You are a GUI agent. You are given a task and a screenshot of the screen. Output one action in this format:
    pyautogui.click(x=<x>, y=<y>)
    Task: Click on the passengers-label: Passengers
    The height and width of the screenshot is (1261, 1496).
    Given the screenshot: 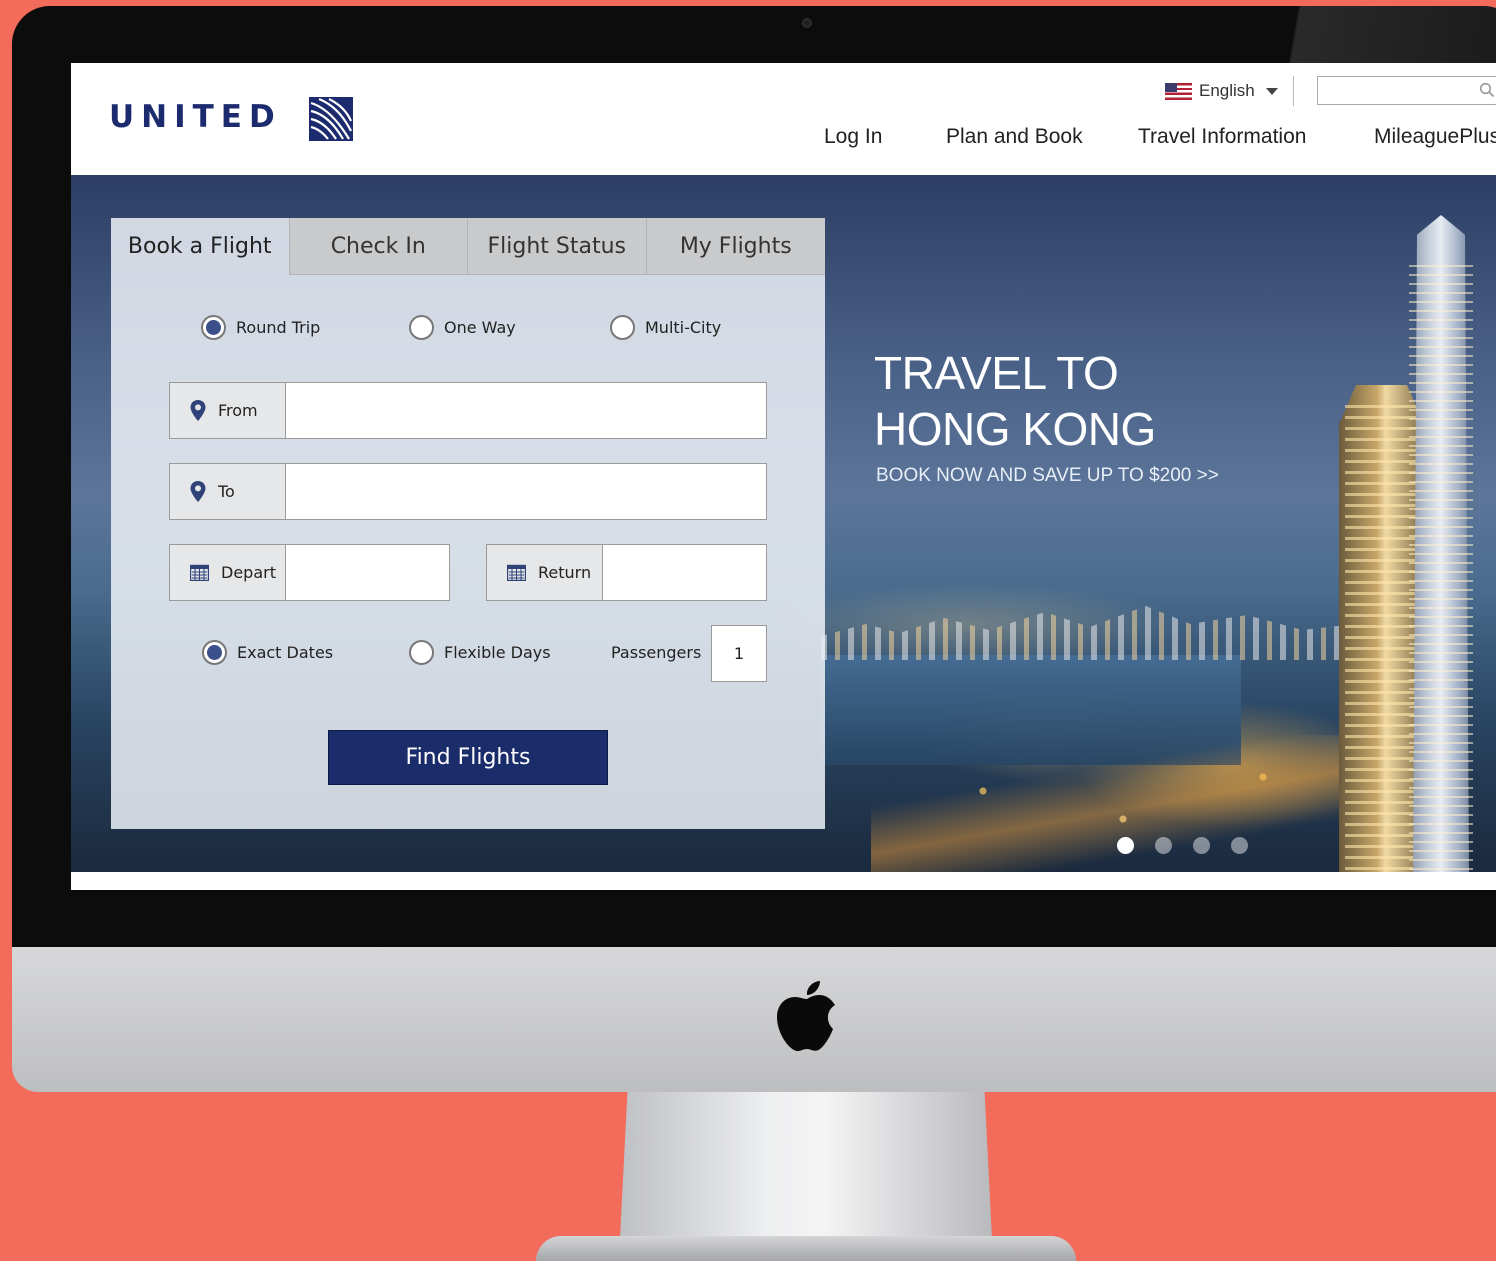 What is the action you would take?
    pyautogui.click(x=656, y=652)
    